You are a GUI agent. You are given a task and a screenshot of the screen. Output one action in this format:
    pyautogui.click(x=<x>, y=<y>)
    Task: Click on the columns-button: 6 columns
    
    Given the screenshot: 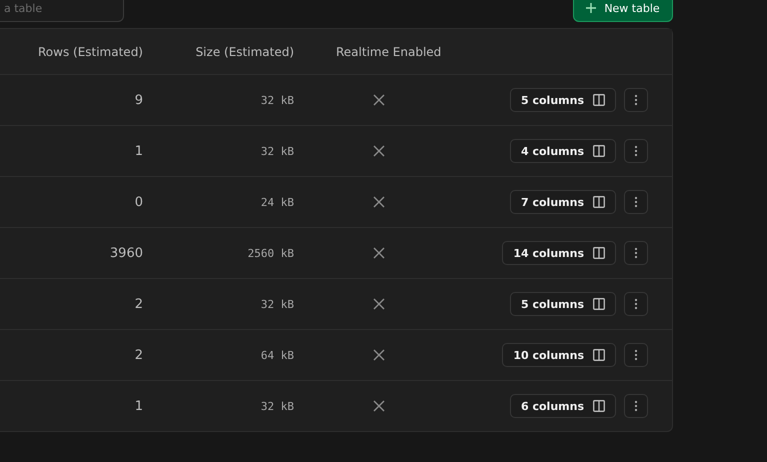 What is the action you would take?
    pyautogui.click(x=563, y=406)
    